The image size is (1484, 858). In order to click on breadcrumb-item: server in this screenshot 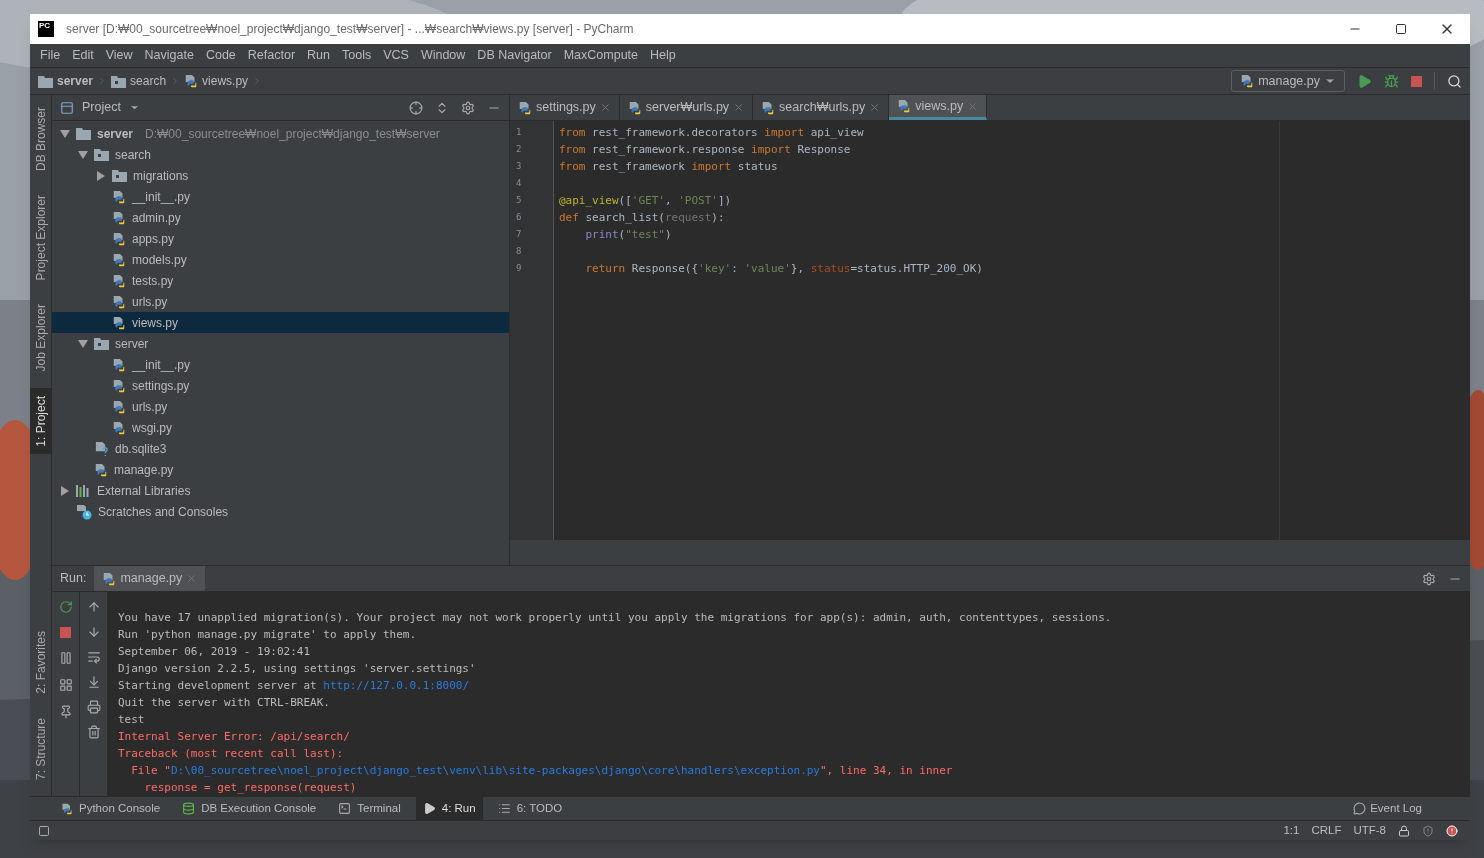, I will do `click(75, 81)`.